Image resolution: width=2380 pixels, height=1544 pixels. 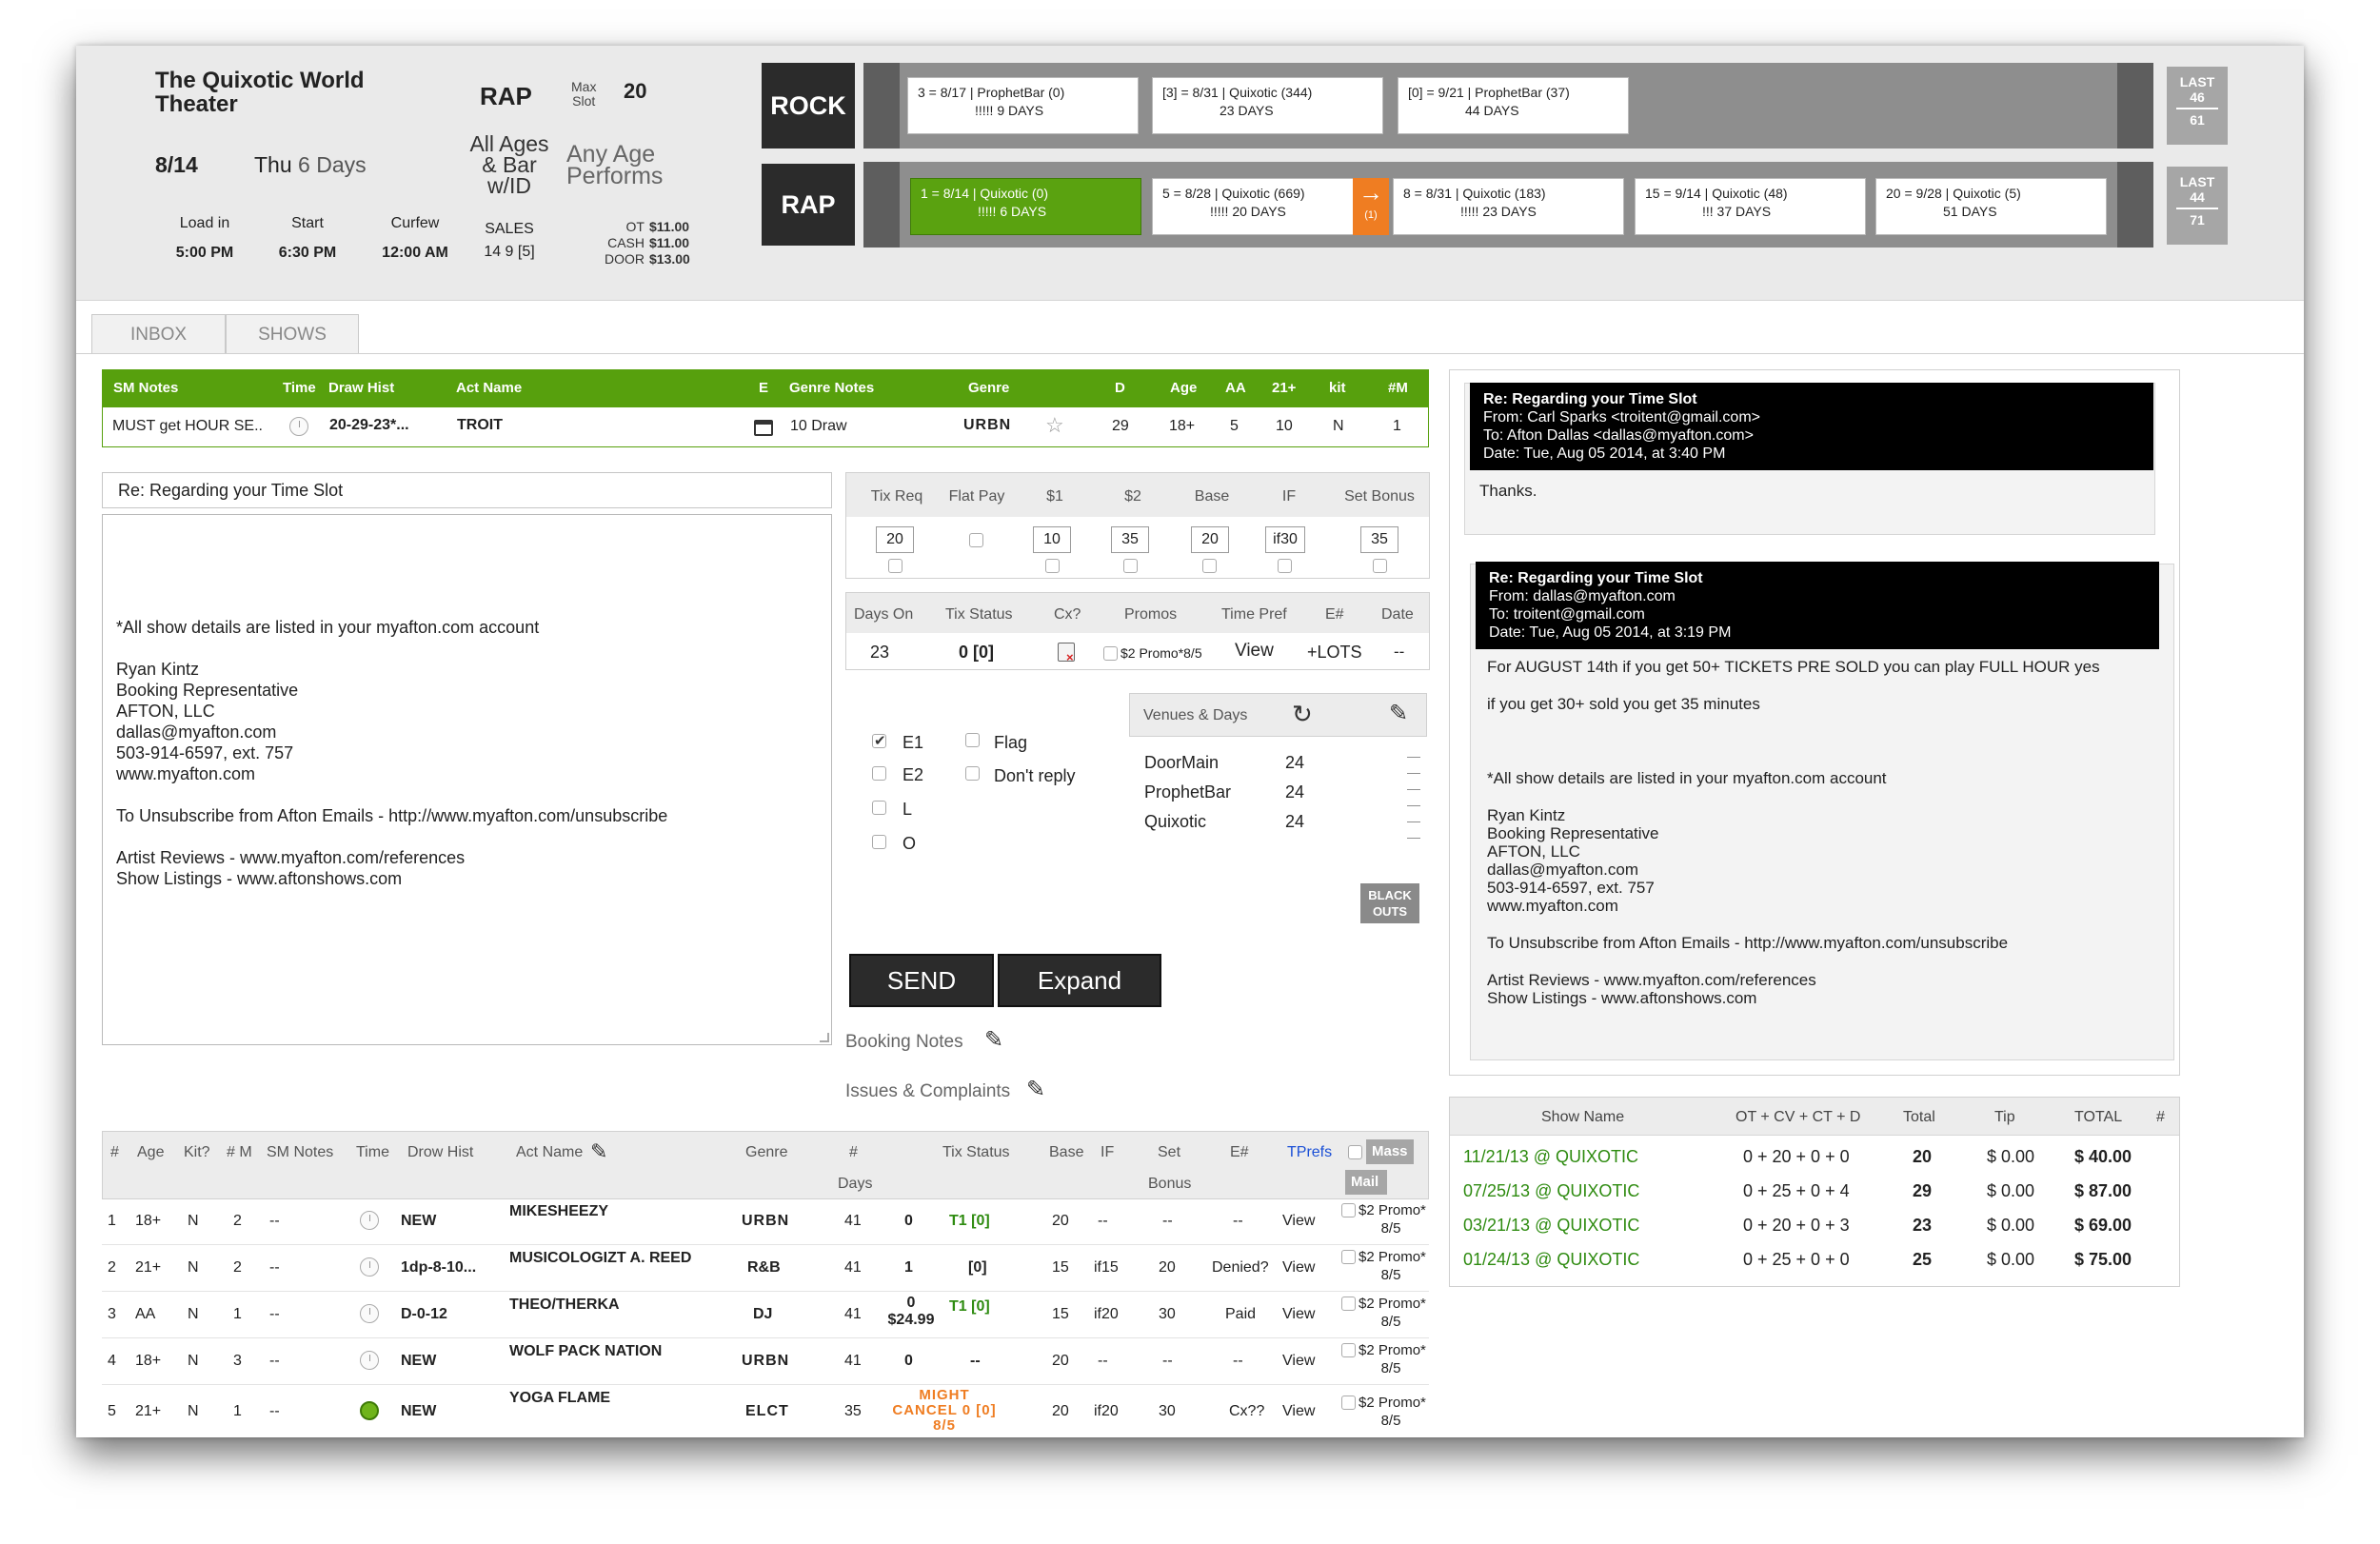 What do you see at coordinates (158, 334) in the screenshot?
I see `tab-inbox: INBOX` at bounding box center [158, 334].